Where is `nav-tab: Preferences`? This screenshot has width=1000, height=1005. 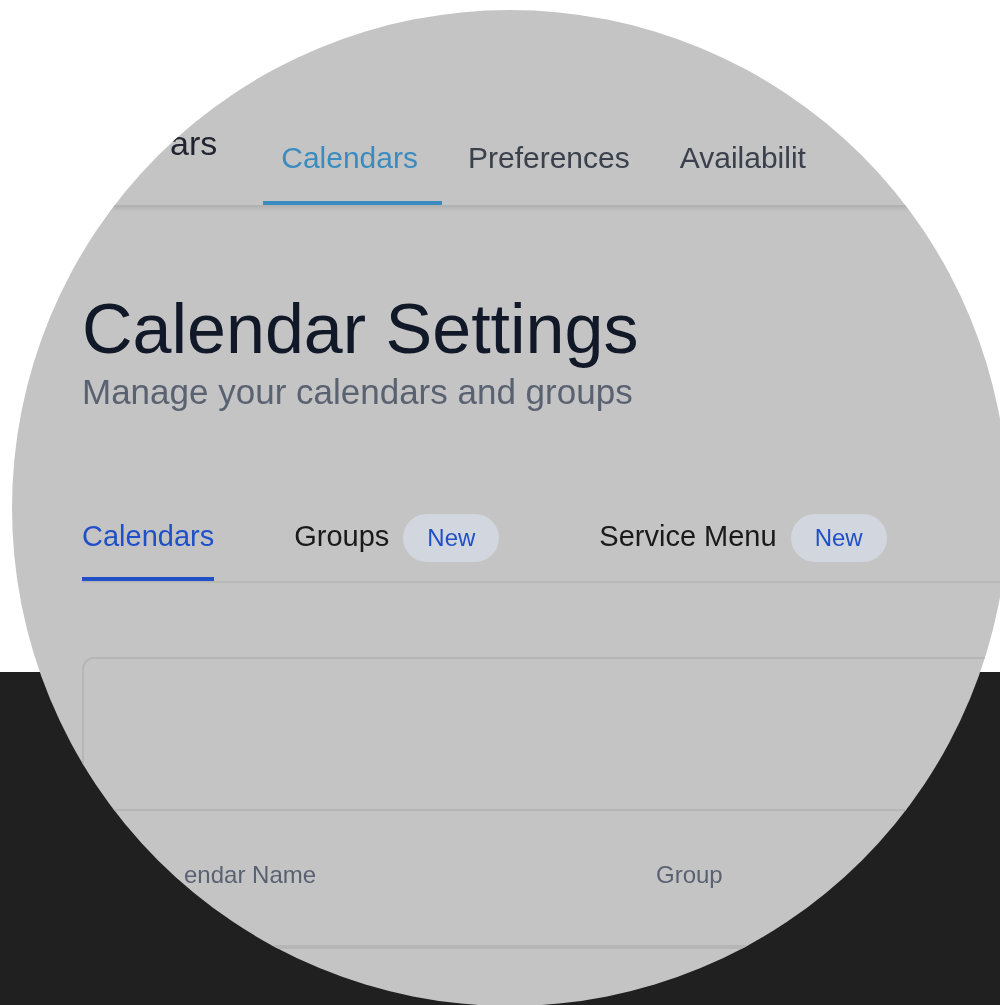
nav-tab: Preferences is located at coordinates (552, 173).